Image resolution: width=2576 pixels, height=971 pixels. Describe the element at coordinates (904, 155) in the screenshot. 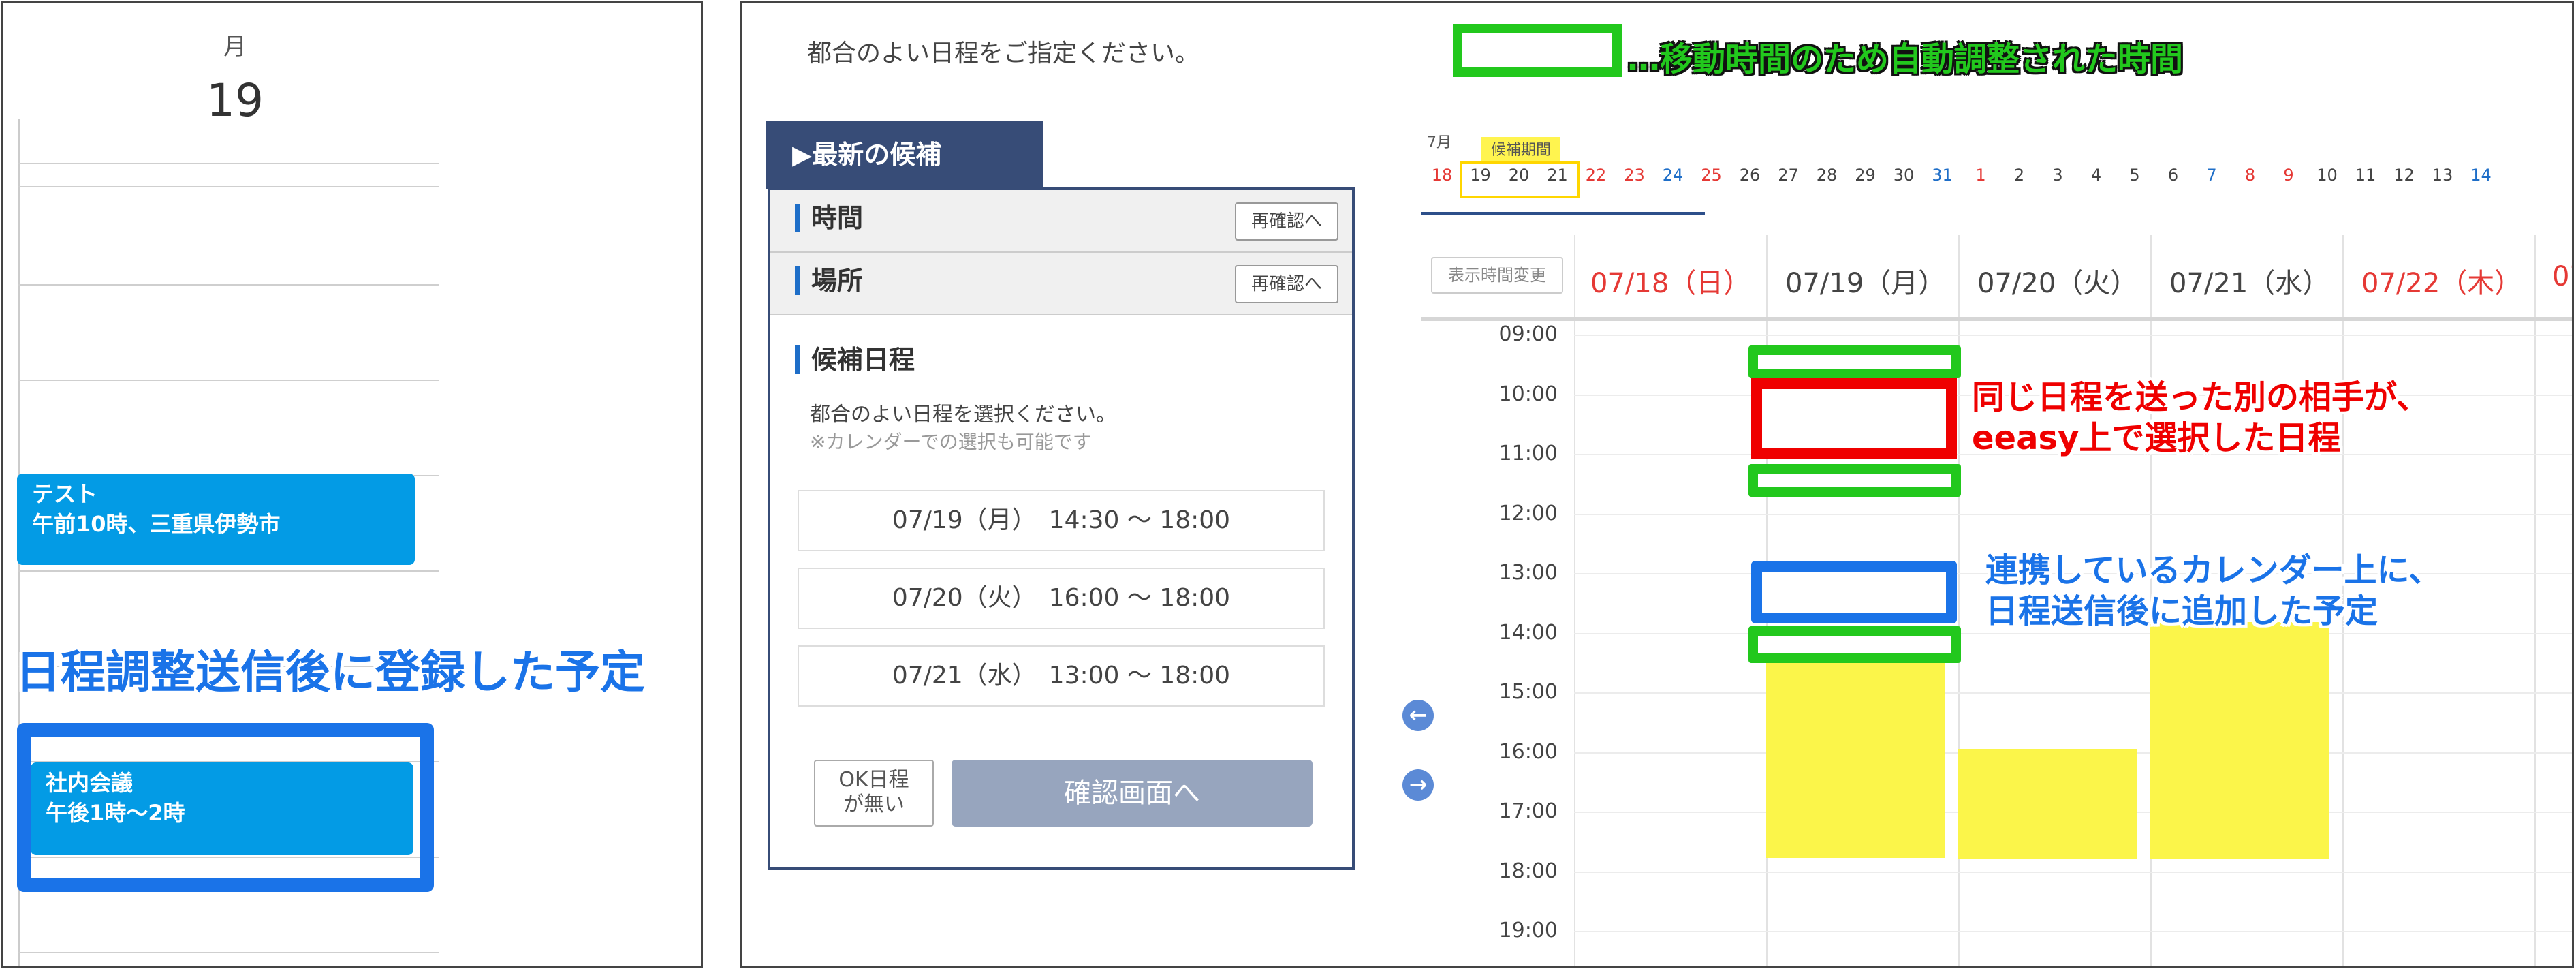

I see `tab-latest-candidates: ▶最新の候補` at that location.